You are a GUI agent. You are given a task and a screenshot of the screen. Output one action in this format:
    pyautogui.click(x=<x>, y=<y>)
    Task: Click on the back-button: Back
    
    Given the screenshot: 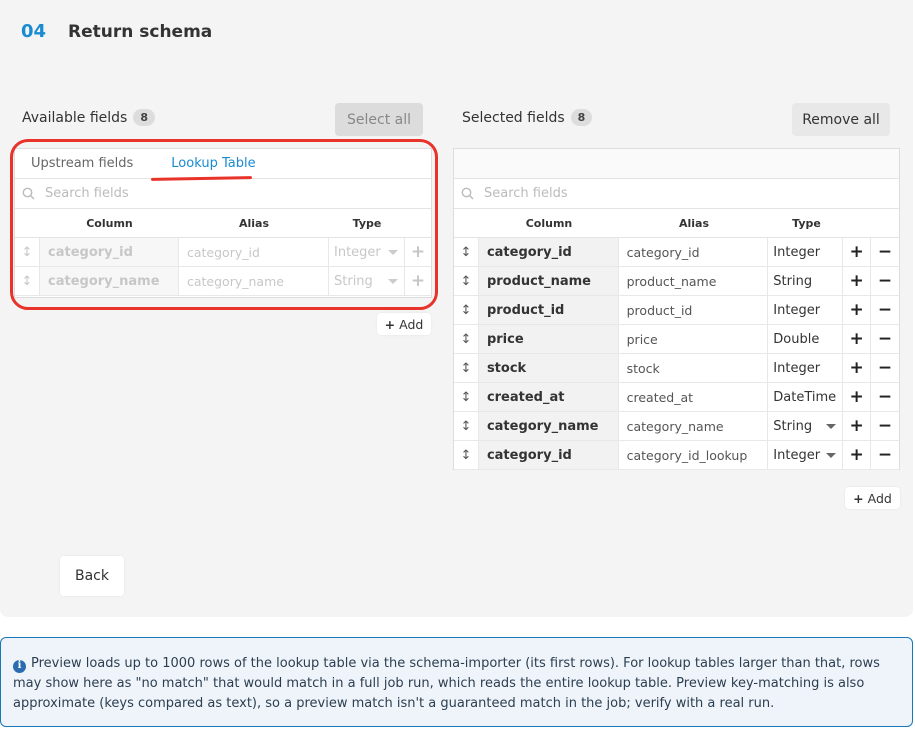 What is the action you would take?
    pyautogui.click(x=92, y=576)
    